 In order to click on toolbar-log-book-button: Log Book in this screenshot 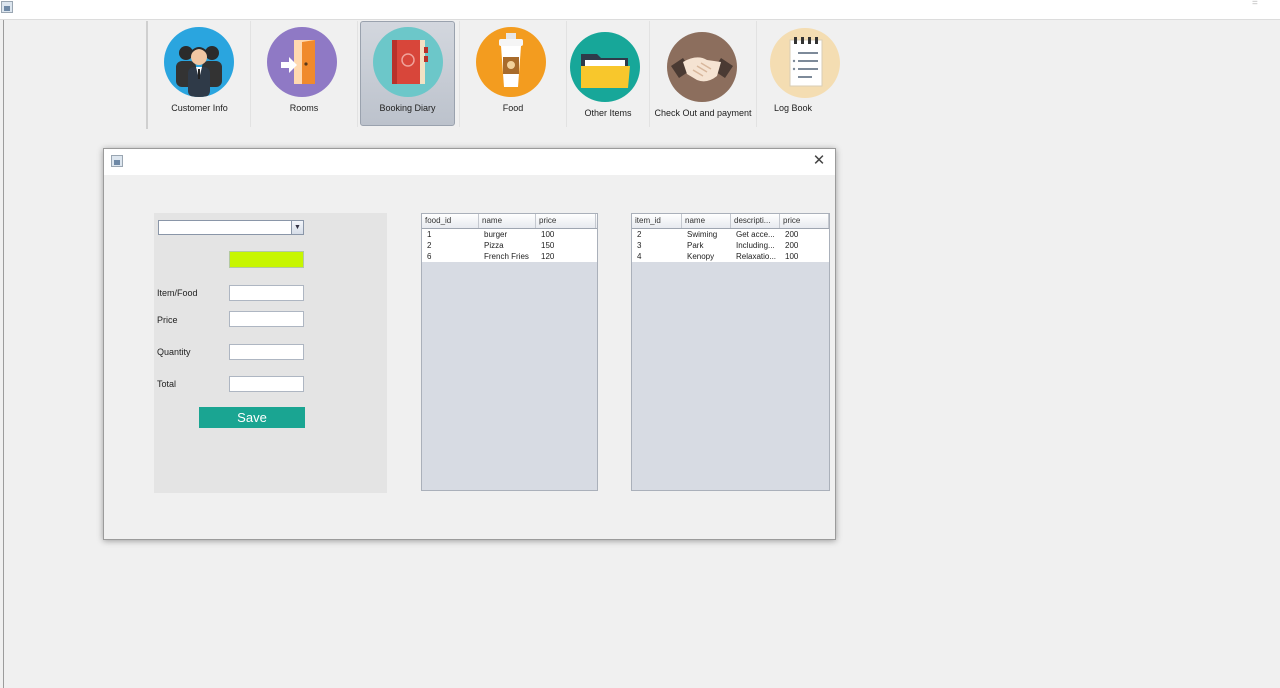, I will do `click(799, 74)`.